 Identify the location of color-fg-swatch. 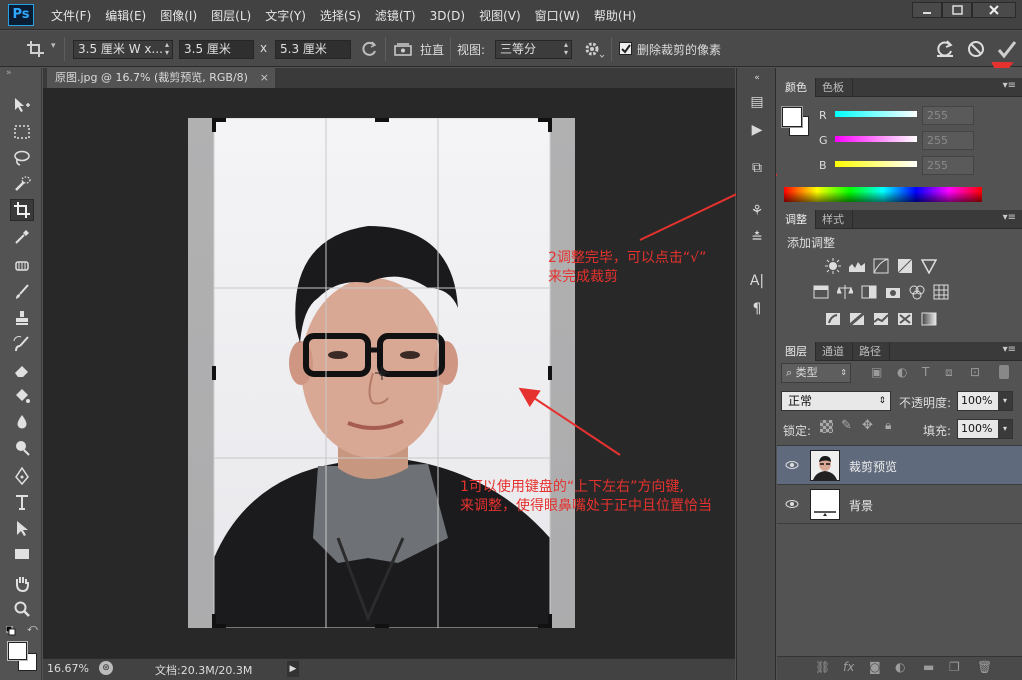
(792, 117).